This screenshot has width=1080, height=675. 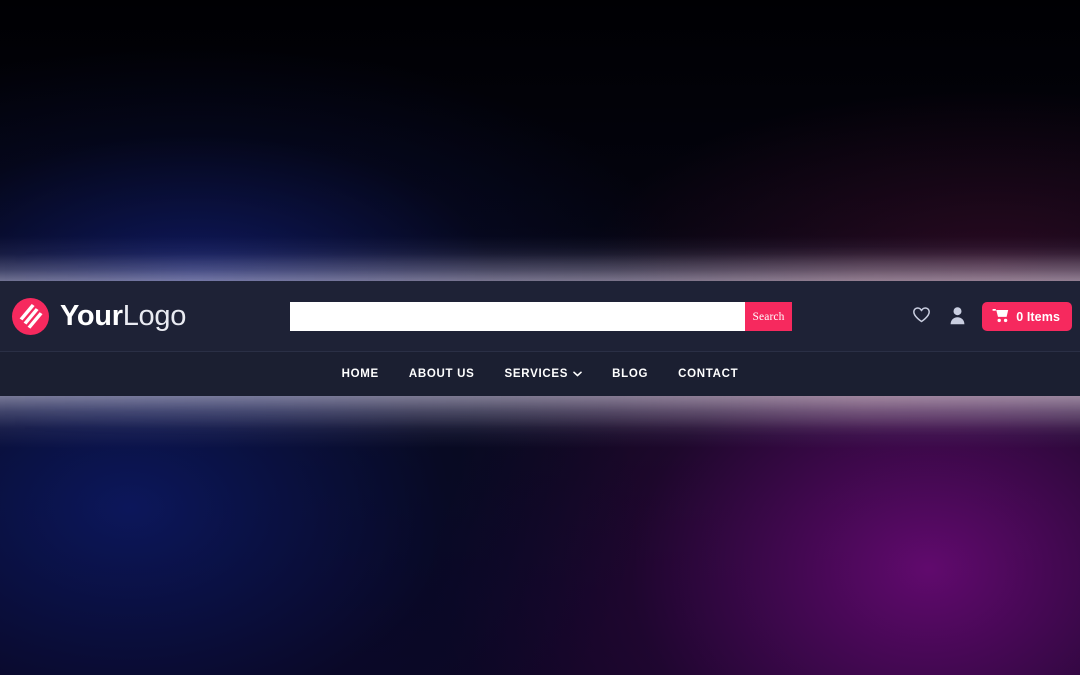 I want to click on glow-band-above-header-warm, so click(x=540, y=263).